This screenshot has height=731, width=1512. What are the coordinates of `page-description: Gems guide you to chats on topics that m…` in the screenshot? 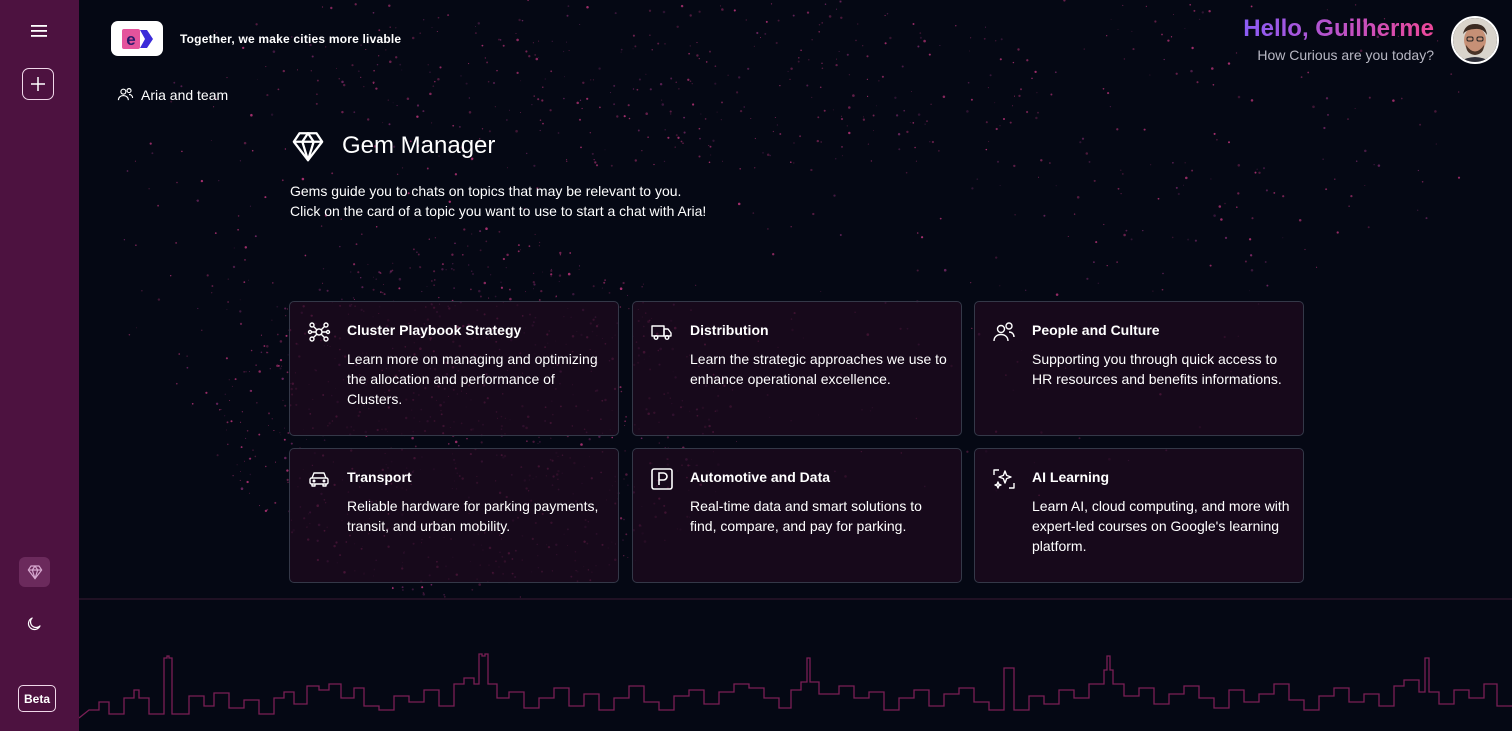 It's located at (498, 201).